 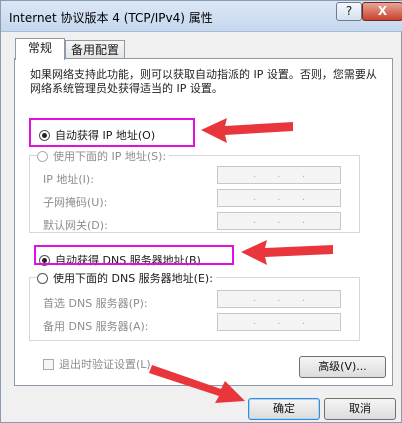 What do you see at coordinates (134, 255) in the screenshot?
I see `dns-highlight-box` at bounding box center [134, 255].